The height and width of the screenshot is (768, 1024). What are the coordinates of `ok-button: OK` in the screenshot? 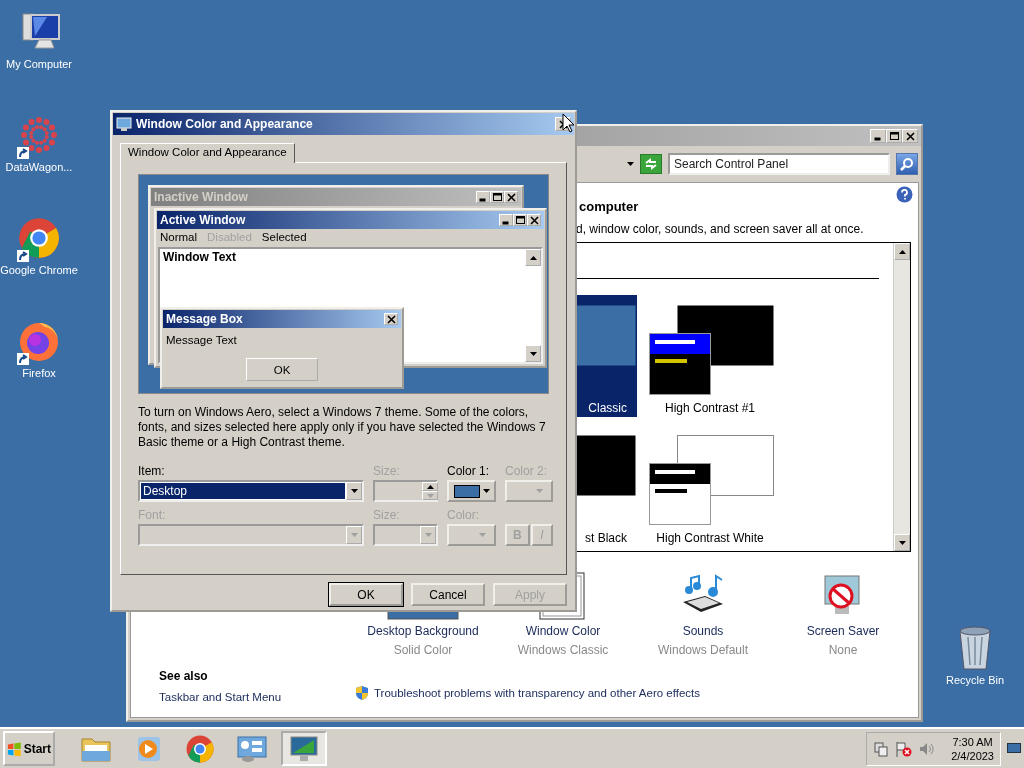 It's located at (282, 369).